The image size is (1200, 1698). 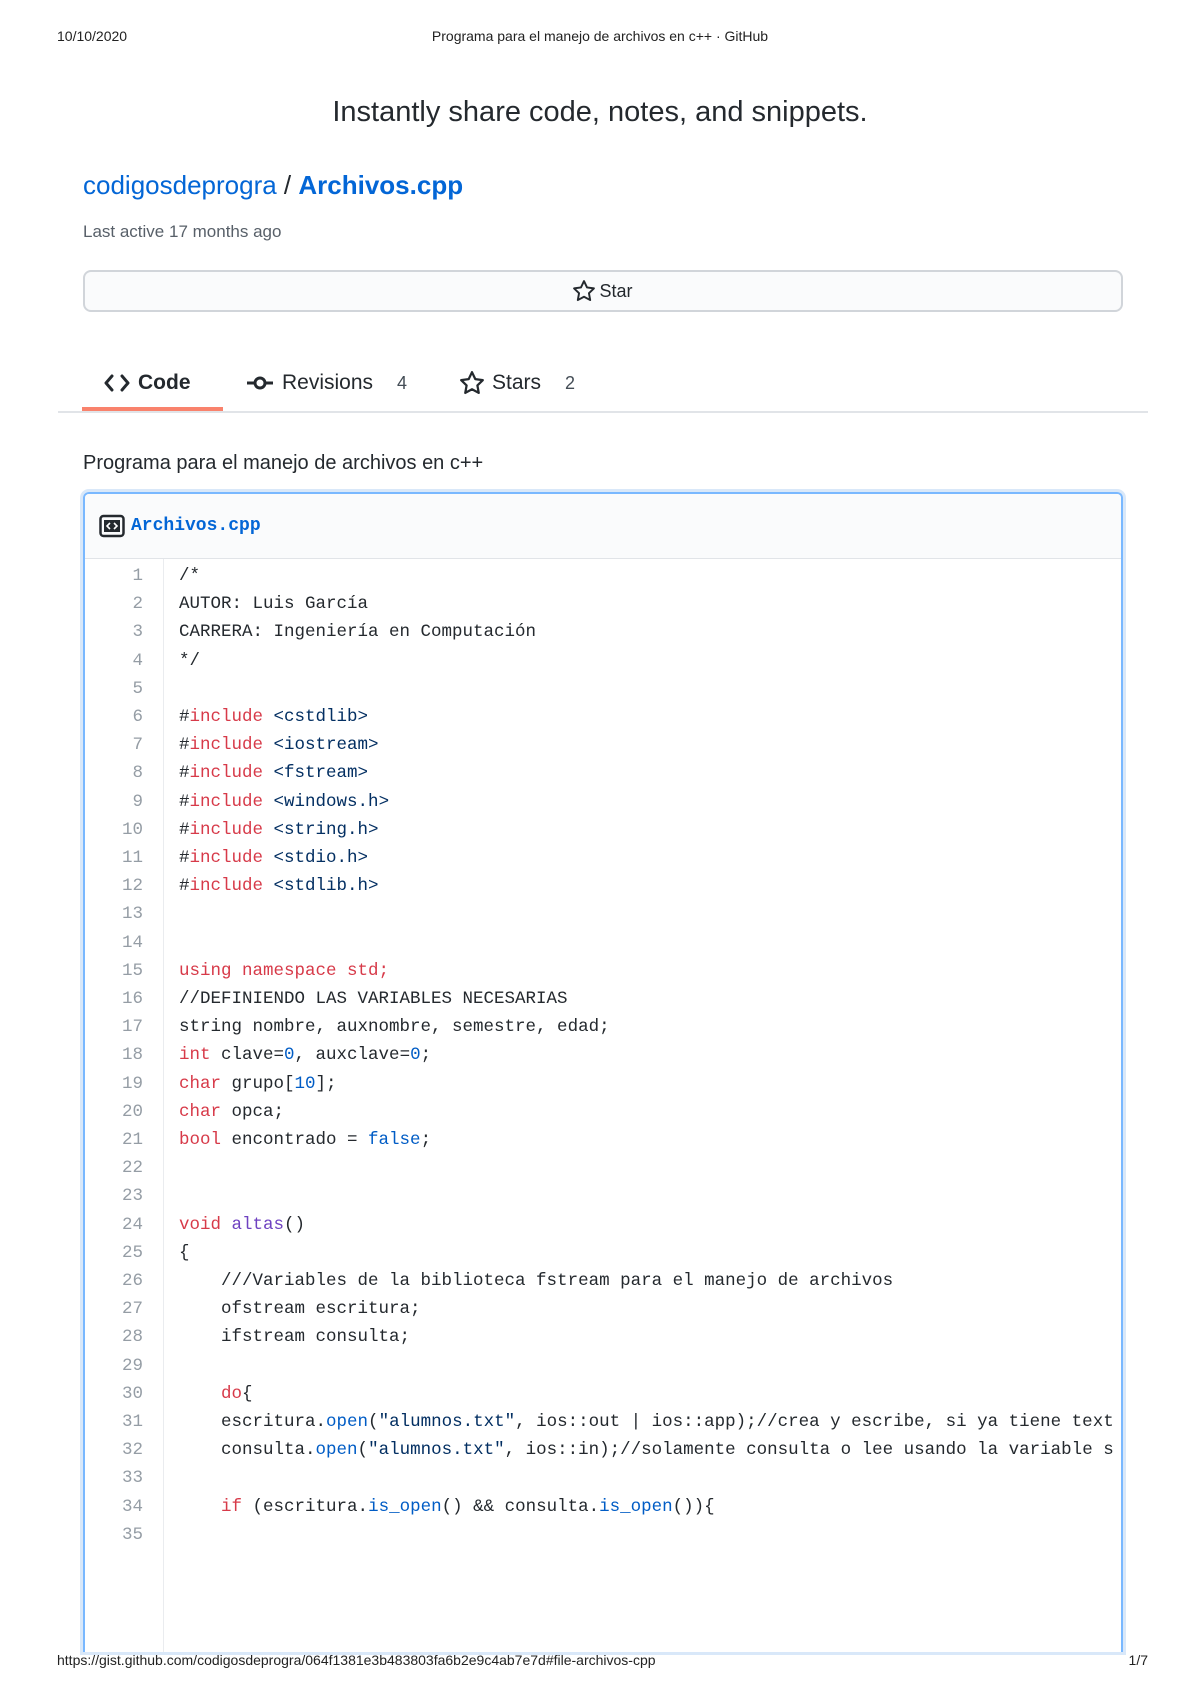 What do you see at coordinates (114, 914) in the screenshot?
I see `line-number: 13` at bounding box center [114, 914].